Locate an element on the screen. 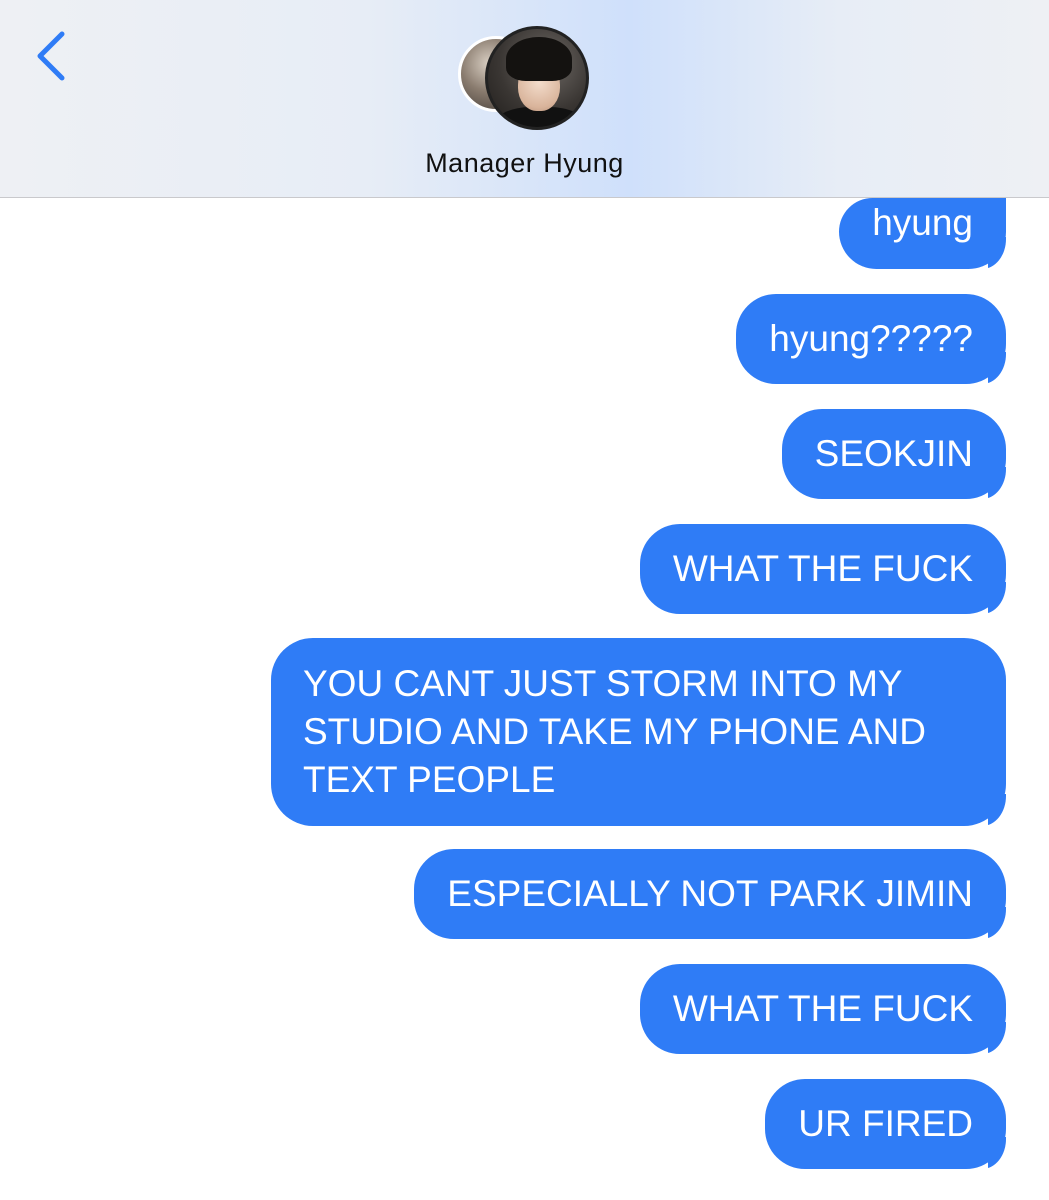 Image resolution: width=1049 pixels, height=1200 pixels. sent-message-bubble: SEOKJIN is located at coordinates (899, 454).